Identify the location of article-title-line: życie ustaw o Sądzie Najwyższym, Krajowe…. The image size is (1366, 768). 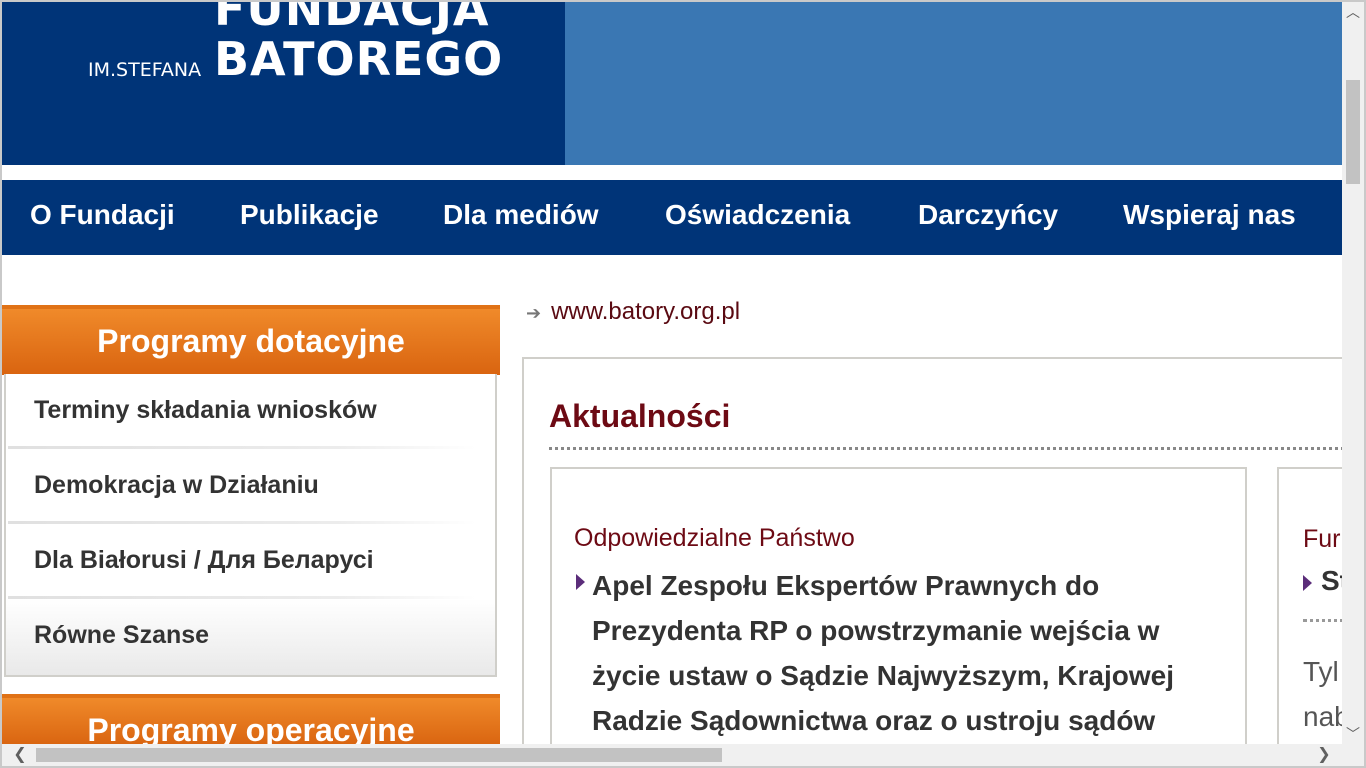
(883, 675).